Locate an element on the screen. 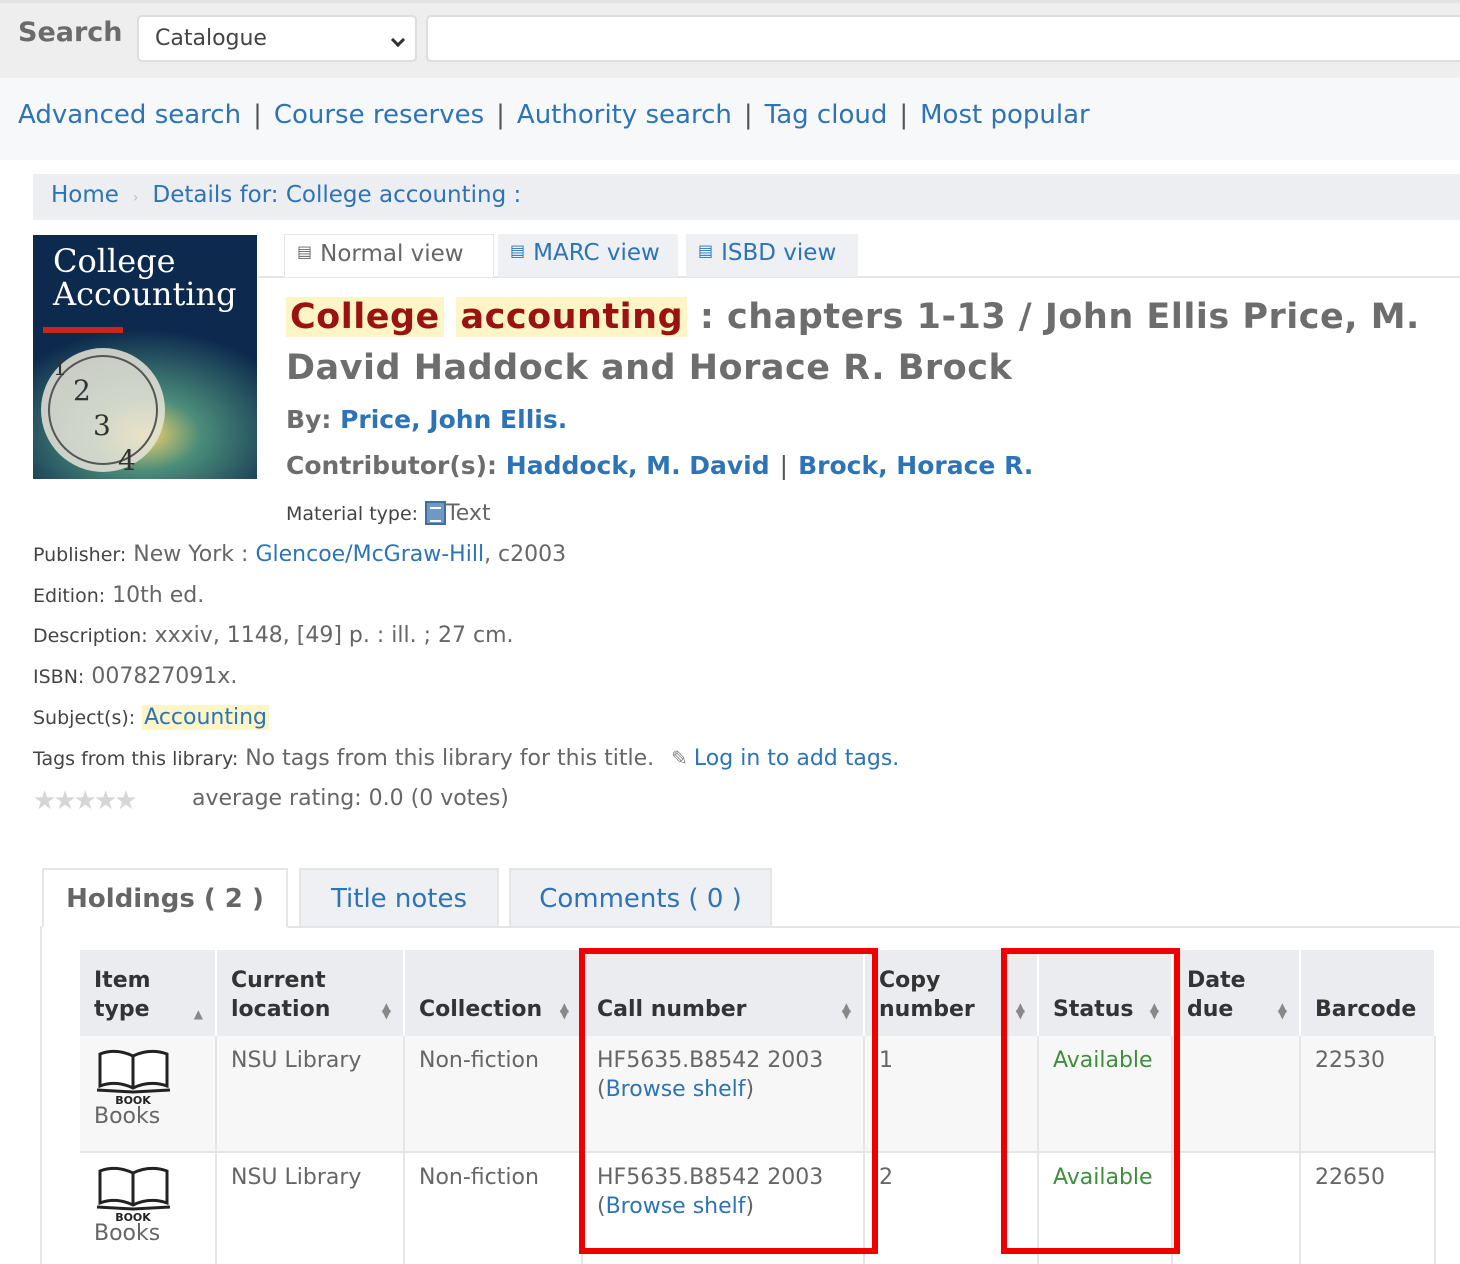  header-date-due: Date due ▲ ▼ is located at coordinates (1236, 993).